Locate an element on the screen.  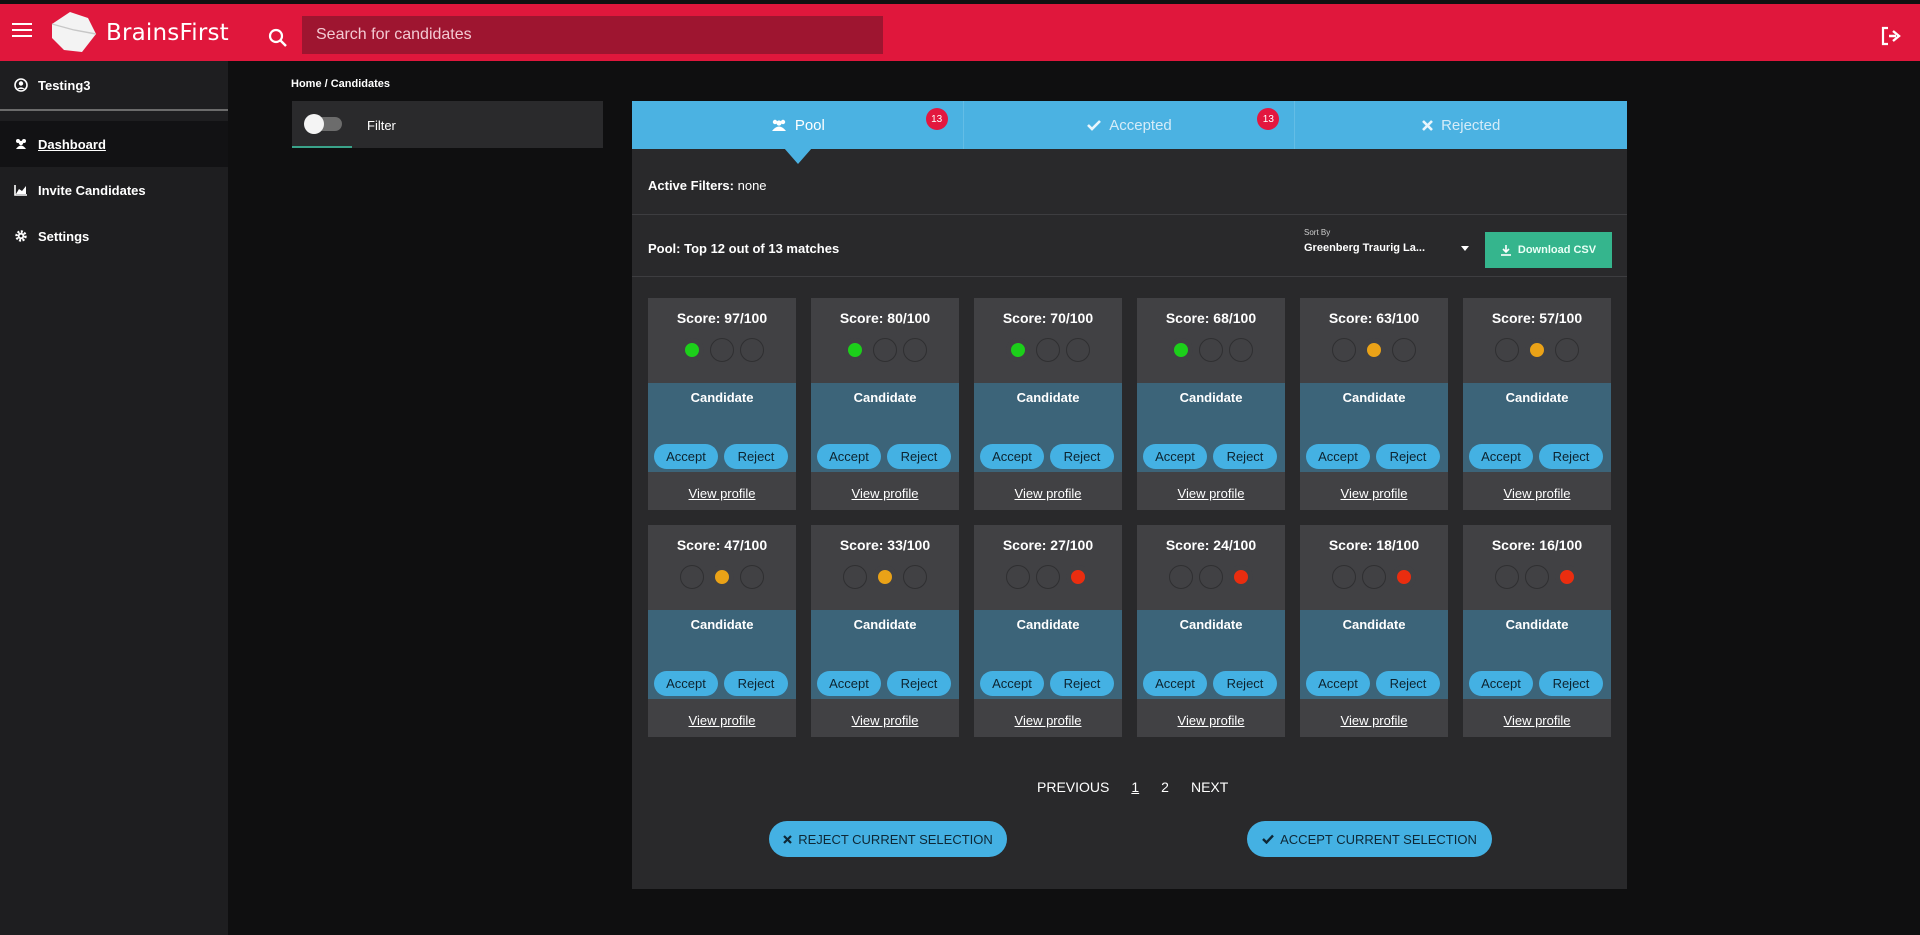
next-page-button: NEXT is located at coordinates (1209, 787).